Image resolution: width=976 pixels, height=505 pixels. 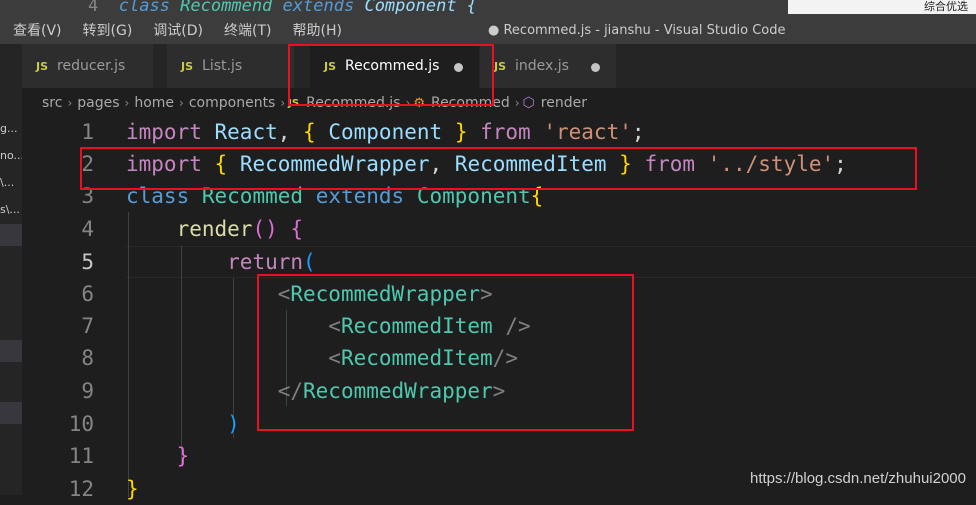 What do you see at coordinates (87, 294) in the screenshot?
I see `line-number: 6` at bounding box center [87, 294].